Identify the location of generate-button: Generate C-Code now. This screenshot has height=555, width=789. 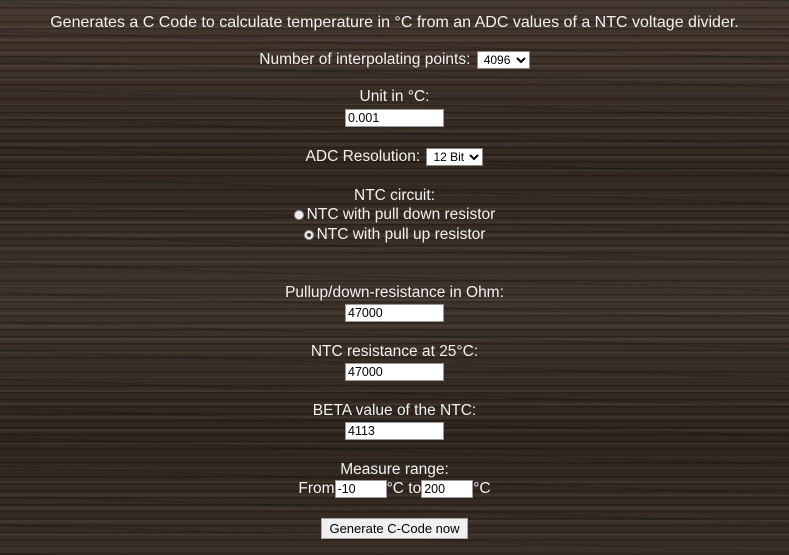
(394, 528).